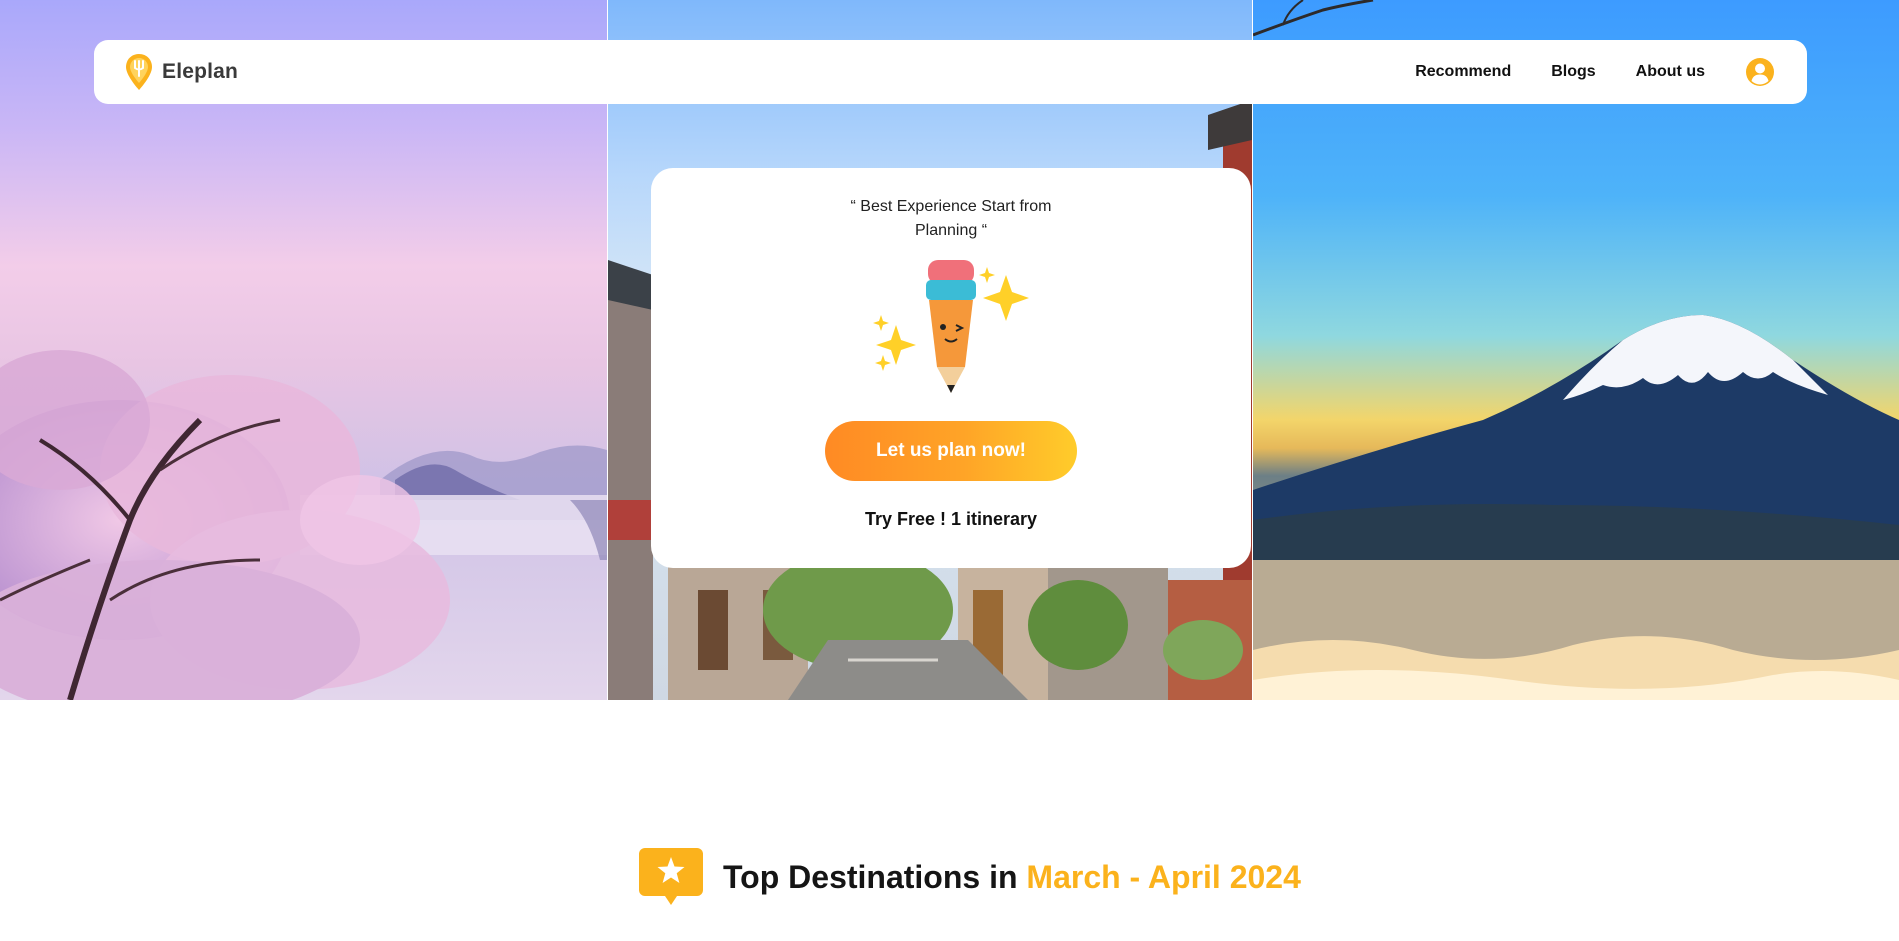 The image size is (1899, 941). What do you see at coordinates (951, 451) in the screenshot?
I see `plan-now-button: Let us plan now!` at bounding box center [951, 451].